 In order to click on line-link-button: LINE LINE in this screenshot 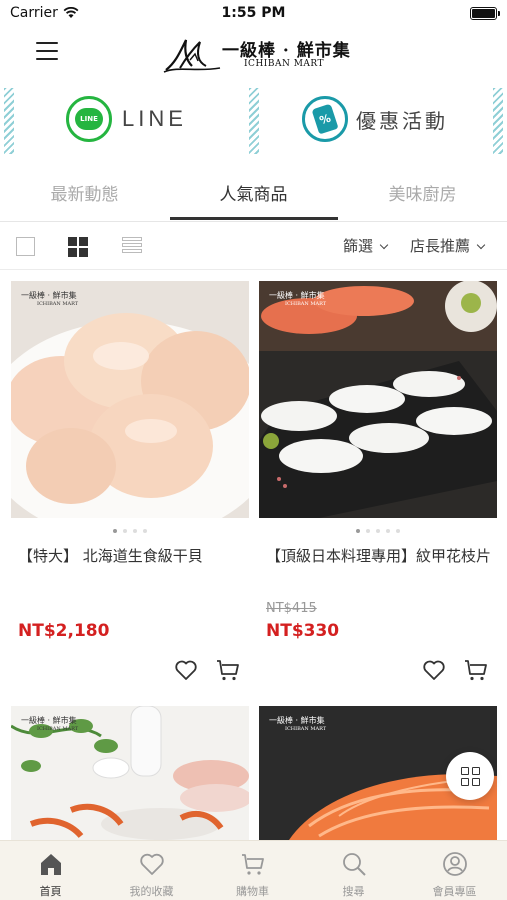, I will do `click(126, 119)`.